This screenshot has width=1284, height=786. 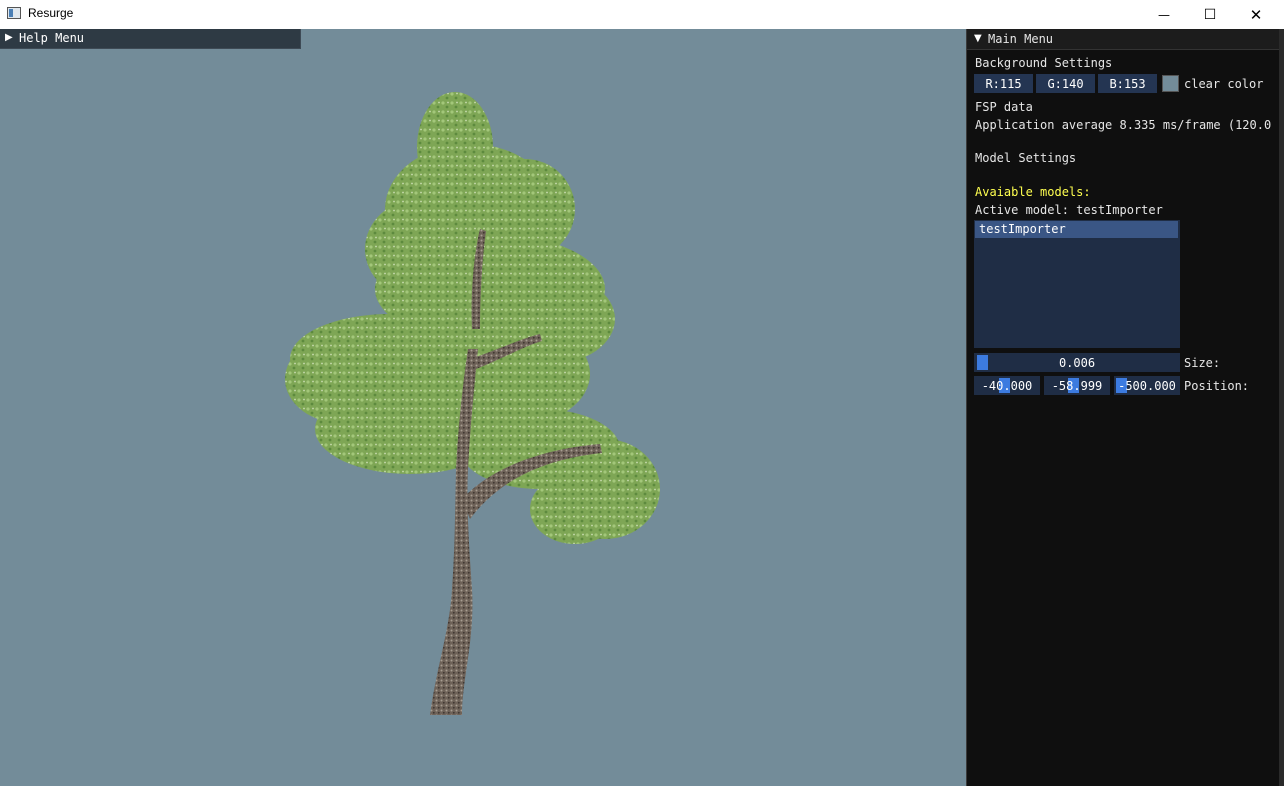 What do you see at coordinates (642, 14) in the screenshot?
I see `window-title-bar: Resurge — ☐ ✕` at bounding box center [642, 14].